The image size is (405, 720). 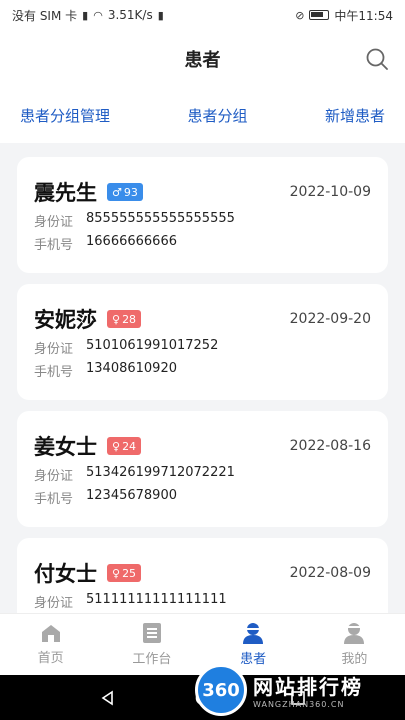 What do you see at coordinates (131, 368) in the screenshot?
I see `phone-value: 13408610920` at bounding box center [131, 368].